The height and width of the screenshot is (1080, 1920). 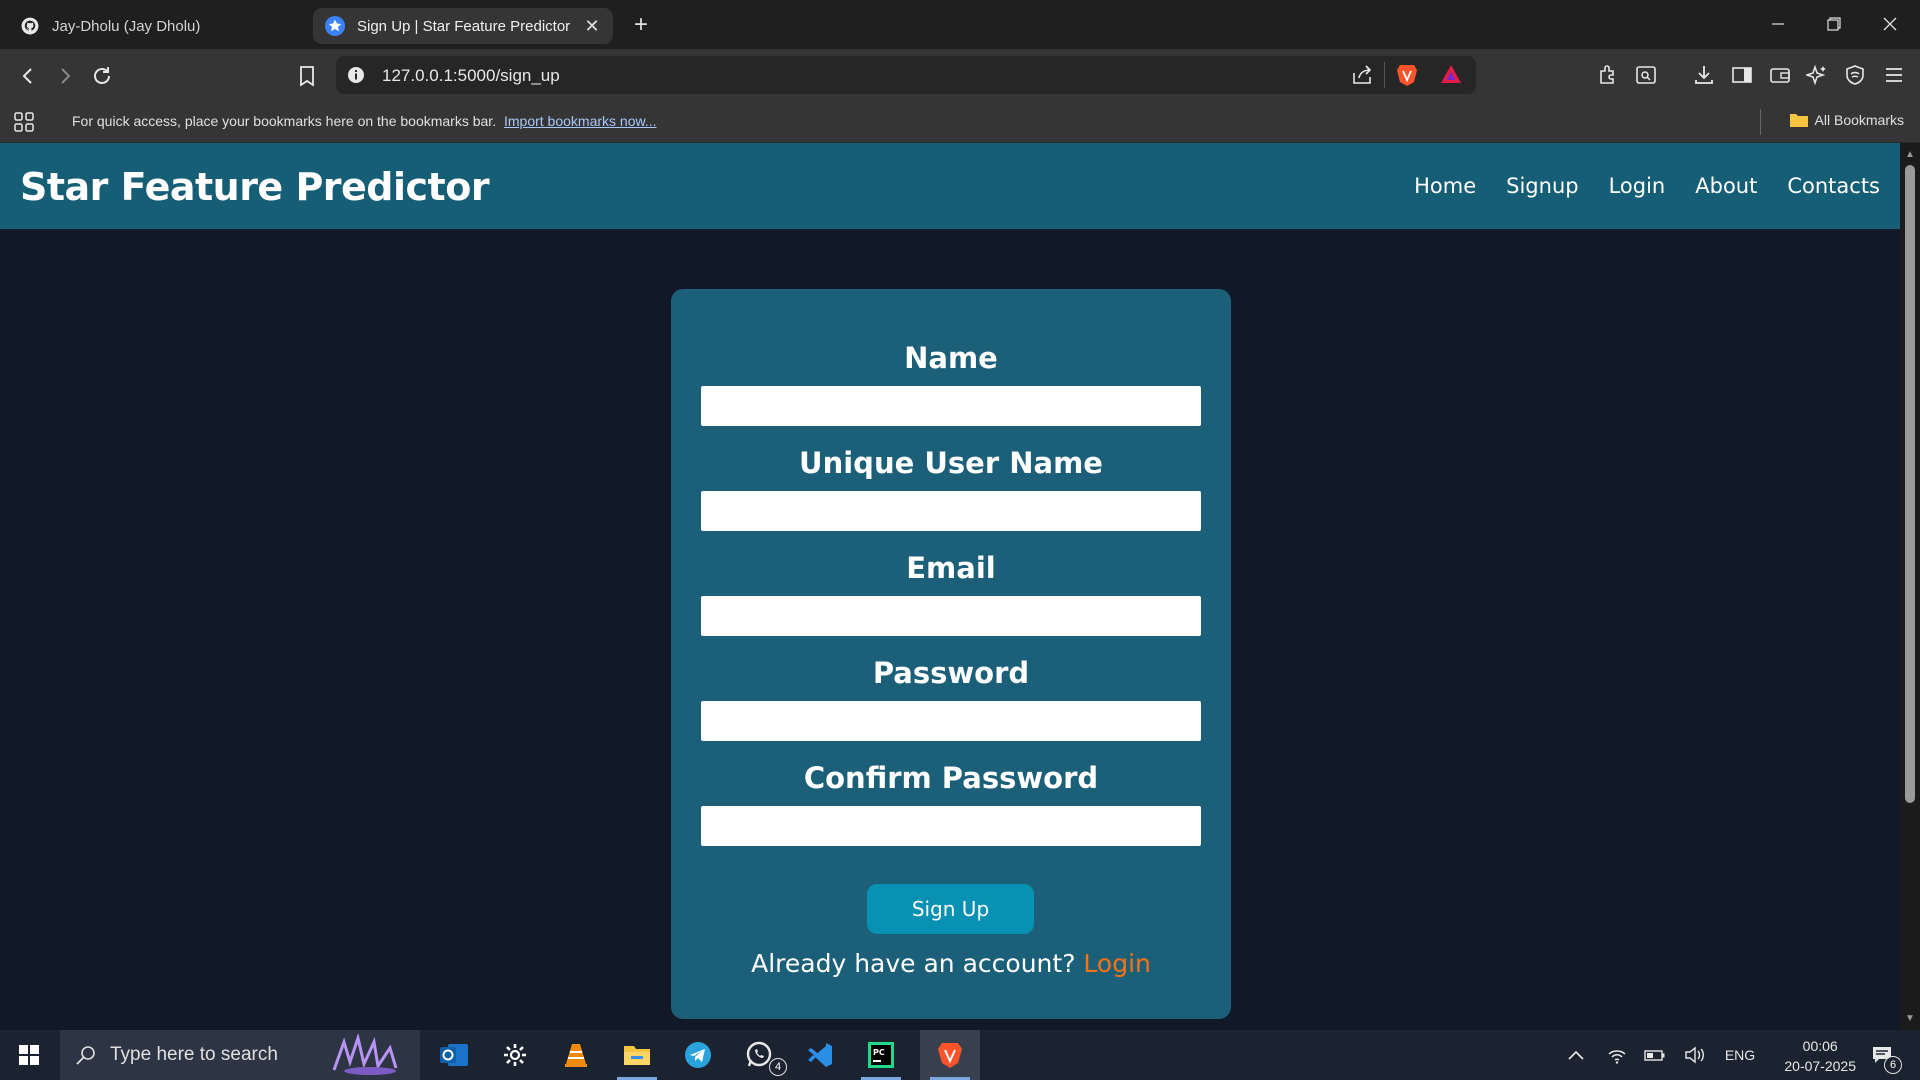 I want to click on close-window-button, so click(x=1890, y=24).